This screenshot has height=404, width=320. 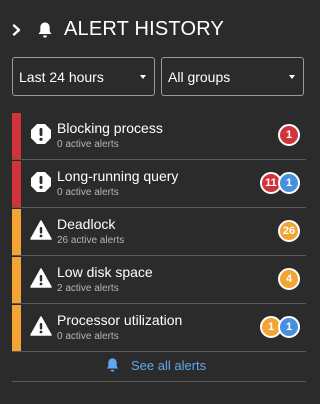 What do you see at coordinates (159, 381) in the screenshot?
I see `divider` at bounding box center [159, 381].